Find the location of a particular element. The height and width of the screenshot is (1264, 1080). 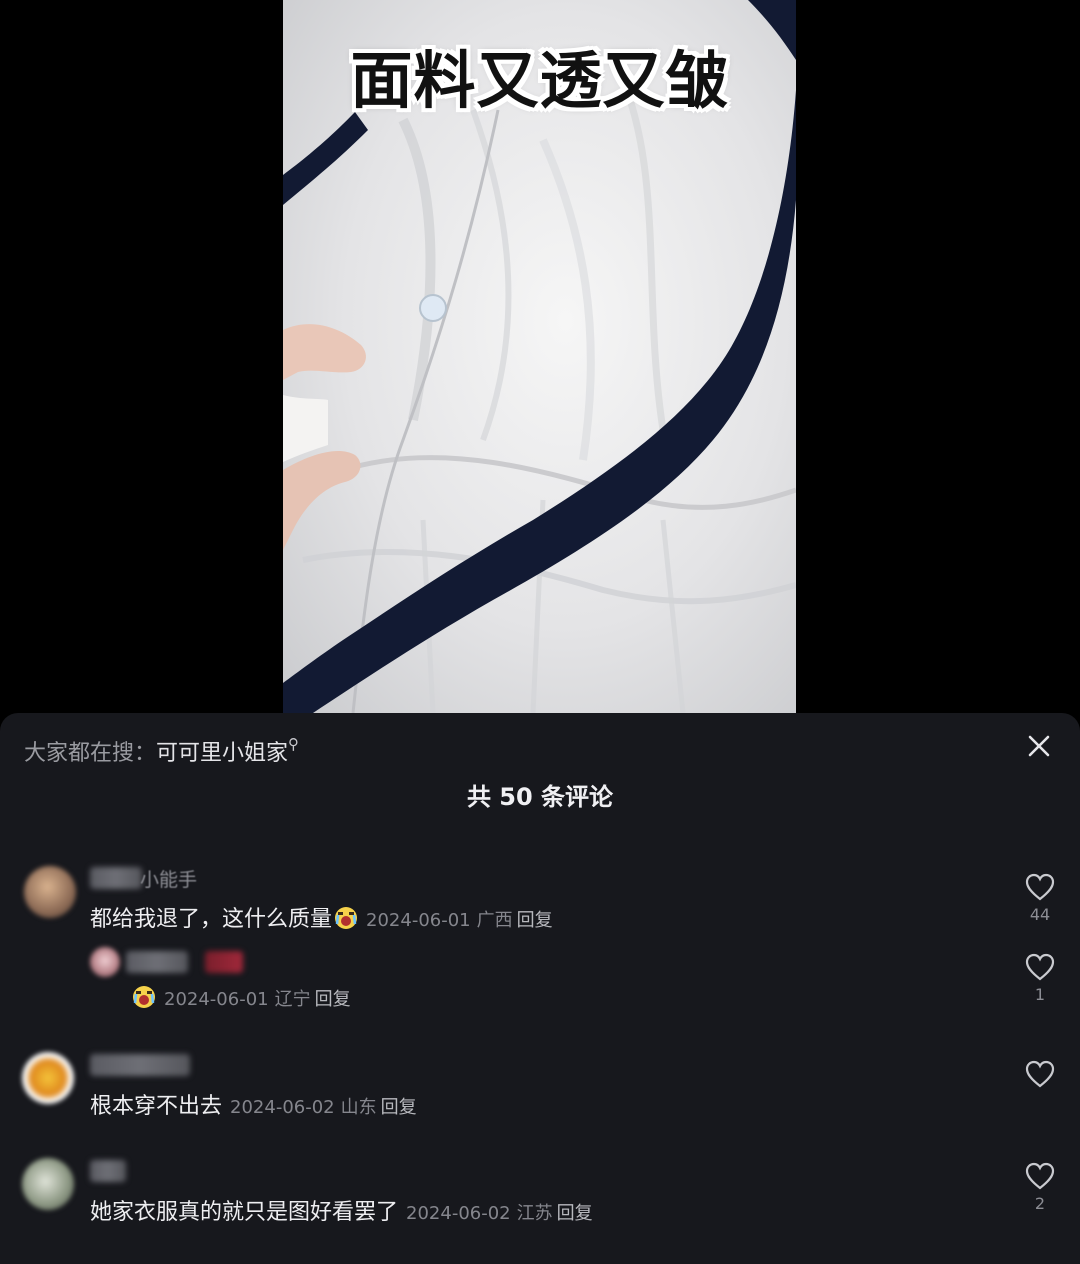

comment-count-title: 共 50 条评论 is located at coordinates (540, 797).